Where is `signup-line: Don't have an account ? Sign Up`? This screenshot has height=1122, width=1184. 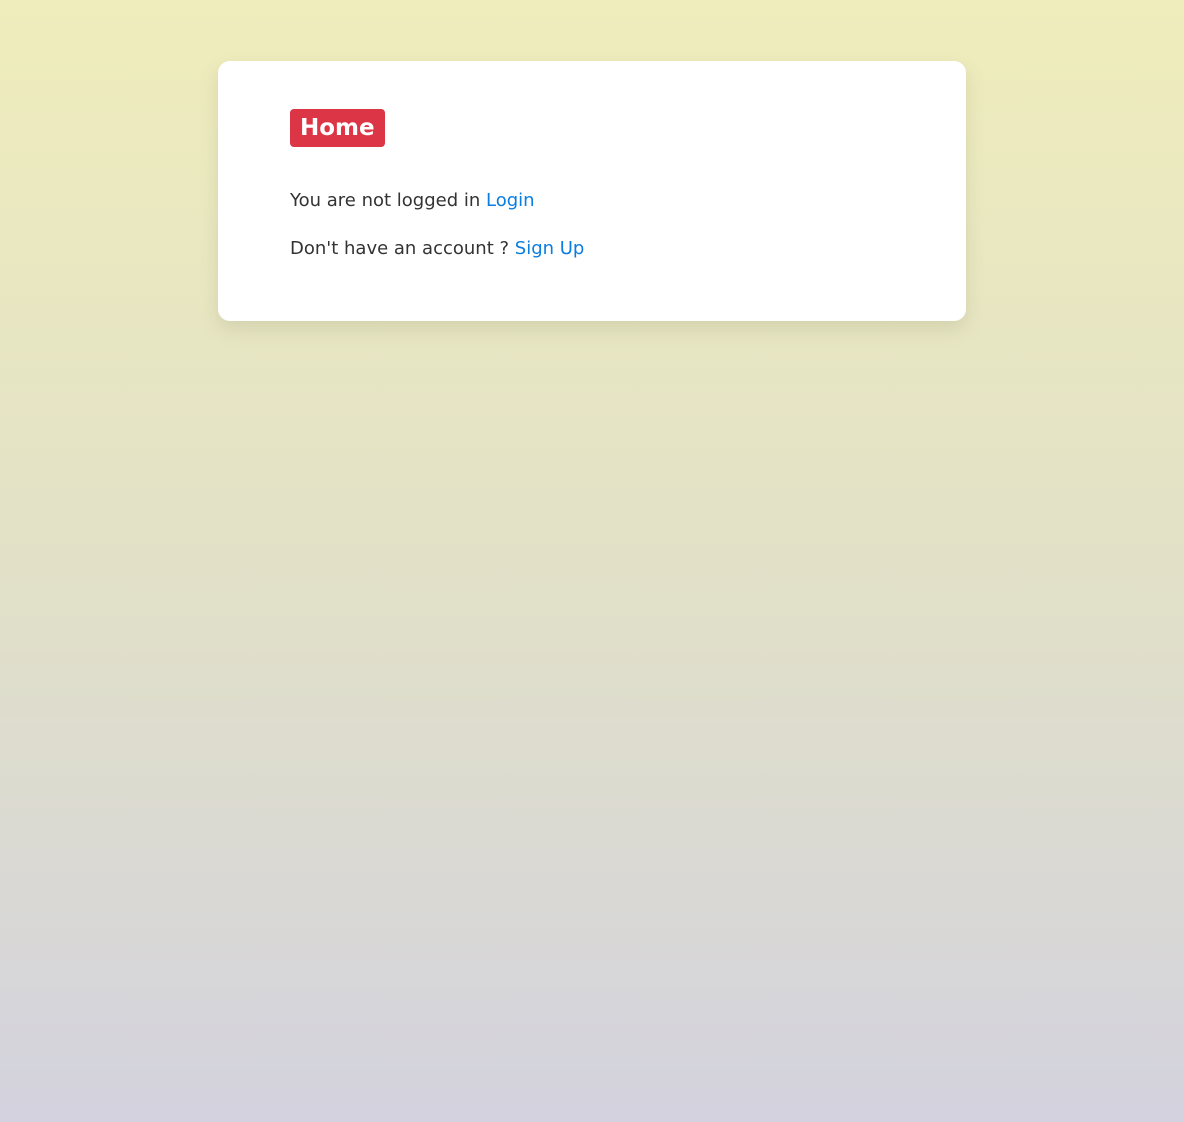 signup-line: Don't have an account ? Sign Up is located at coordinates (437, 249).